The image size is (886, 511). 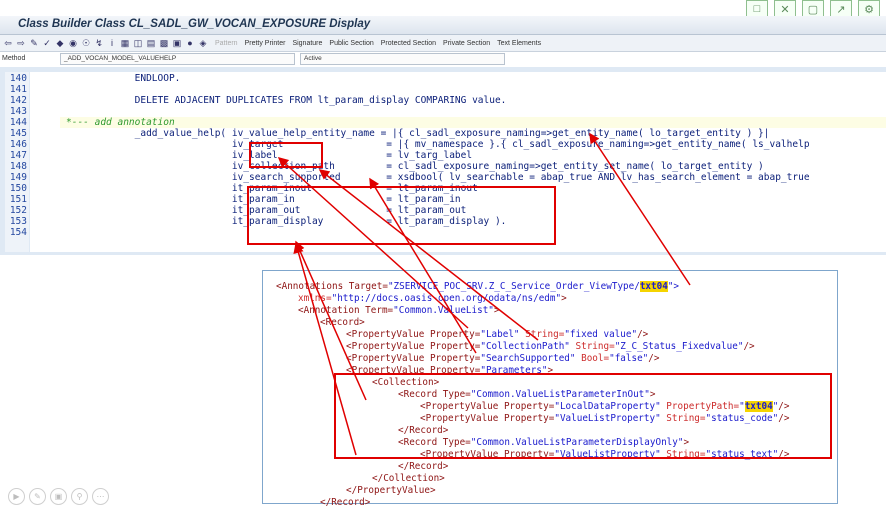 I want to click on play-icon: ▶, so click(x=16, y=496).